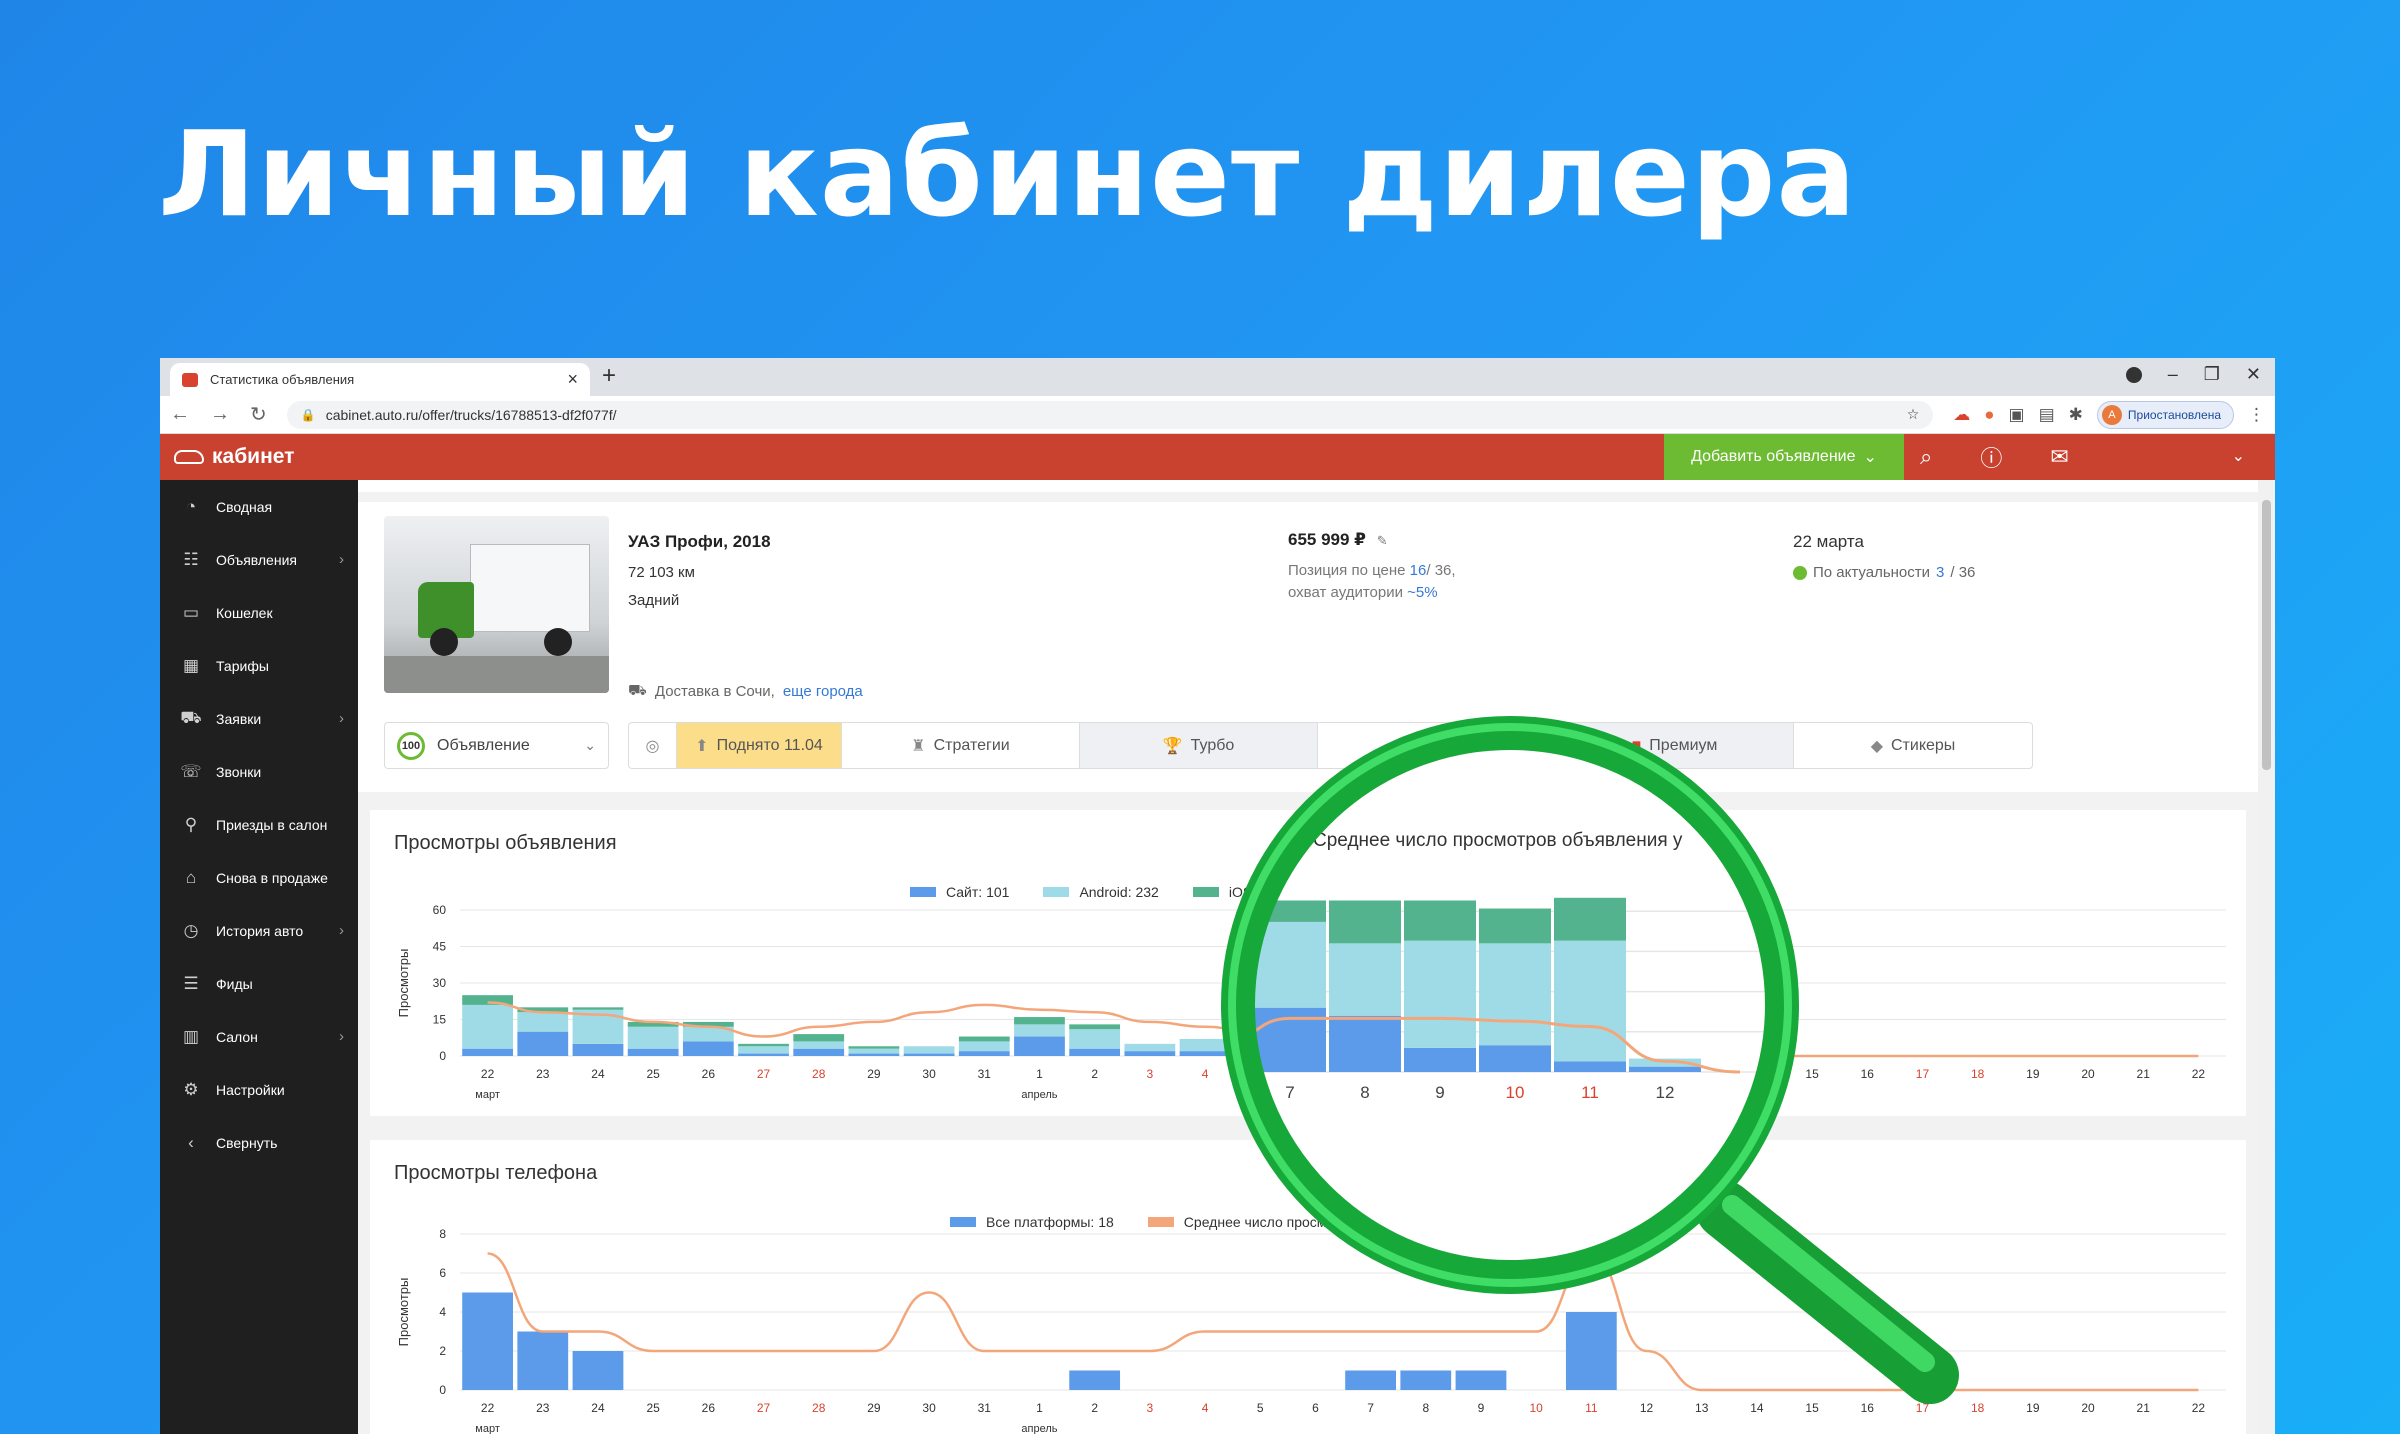  Describe the element at coordinates (2144, 1408) in the screenshot. I see `x-tick-label: 21` at that location.